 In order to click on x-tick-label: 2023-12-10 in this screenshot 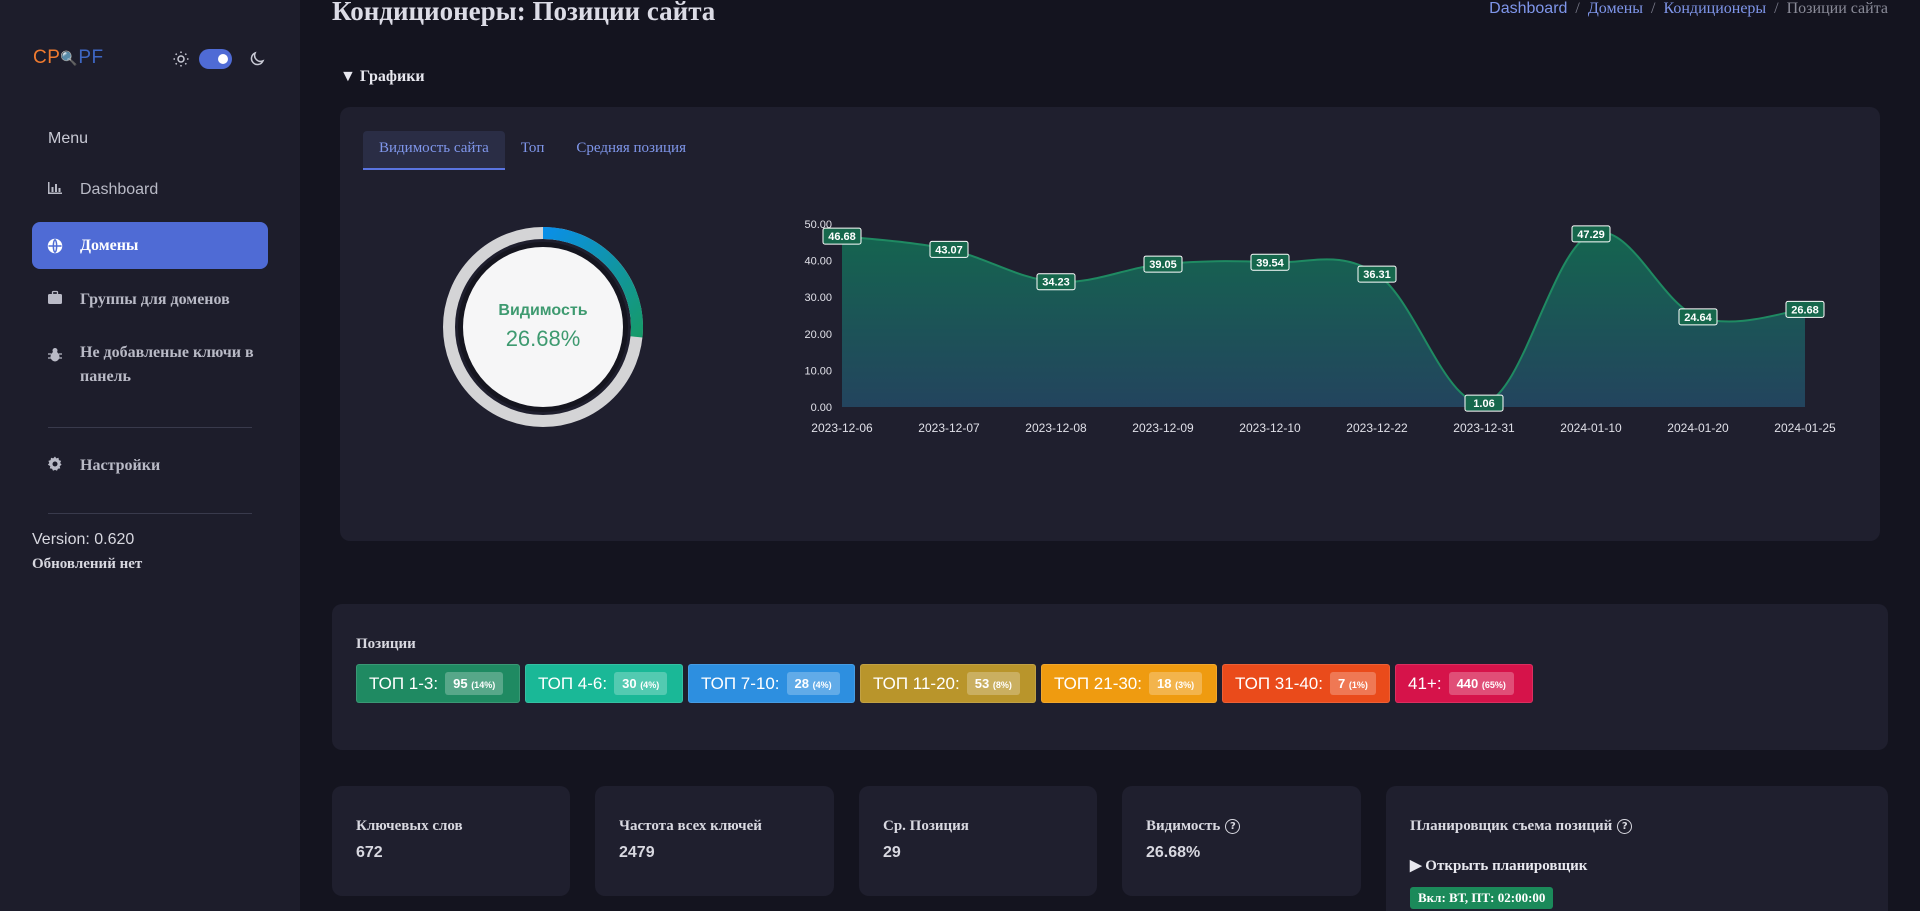, I will do `click(1270, 428)`.